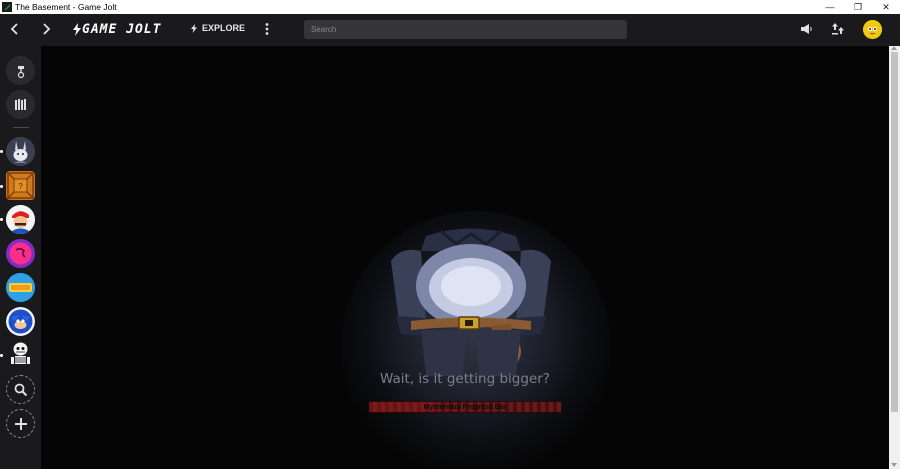  I want to click on user-avatar, so click(872, 29).